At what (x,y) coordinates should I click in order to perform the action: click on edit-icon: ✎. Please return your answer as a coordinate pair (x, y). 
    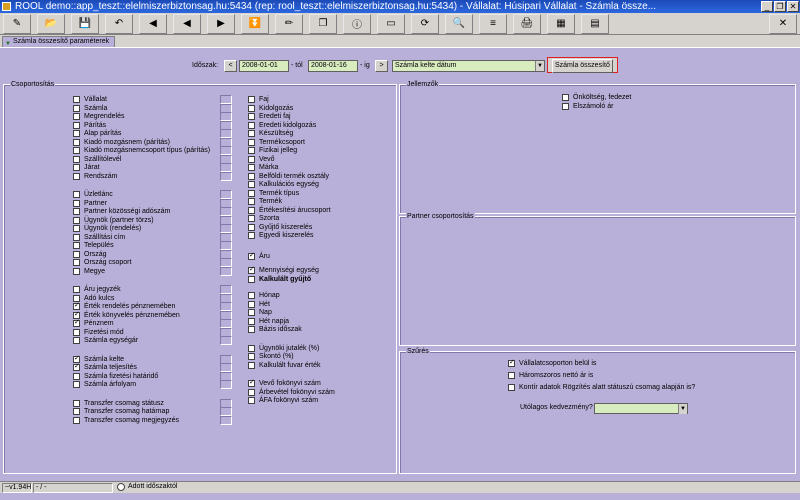
    Looking at the image, I should click on (17, 23).